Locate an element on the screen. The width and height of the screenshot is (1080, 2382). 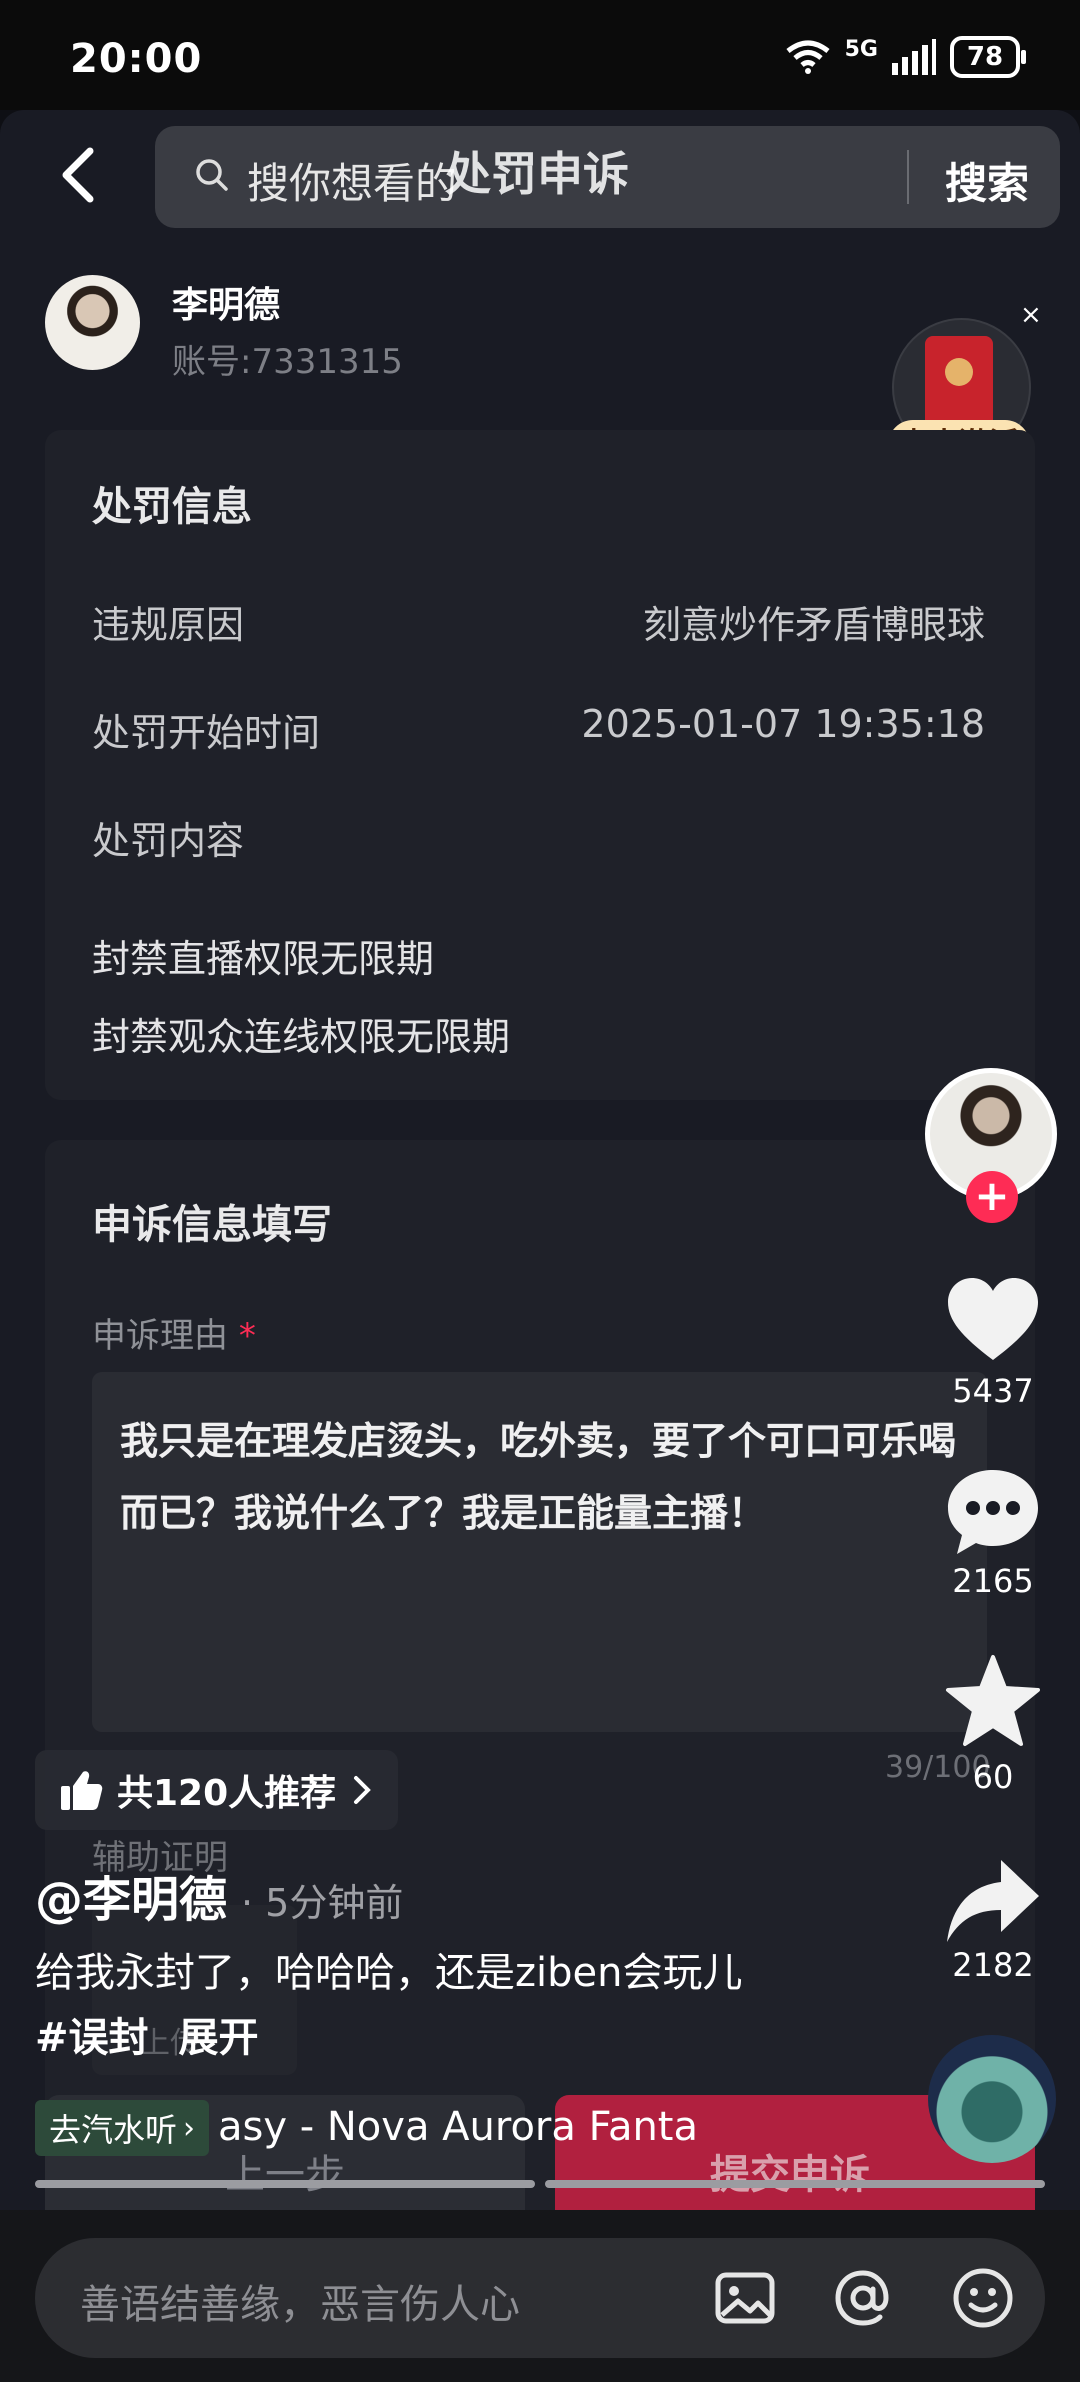
at-mention-icon is located at coordinates (863, 2298).